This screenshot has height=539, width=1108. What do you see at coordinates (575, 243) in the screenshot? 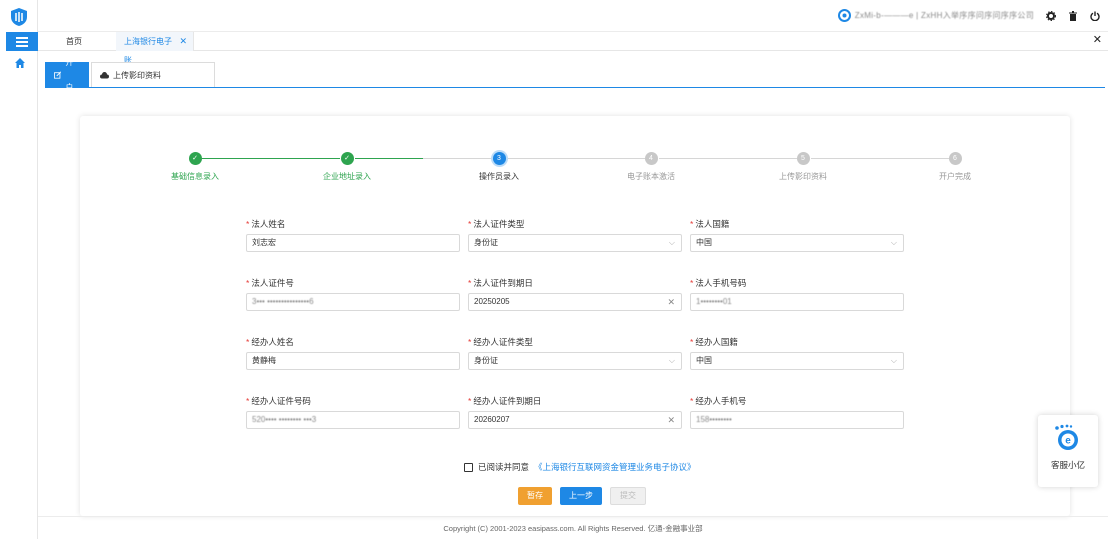
I see `legal-id-type-select: 身份证 ⌵` at bounding box center [575, 243].